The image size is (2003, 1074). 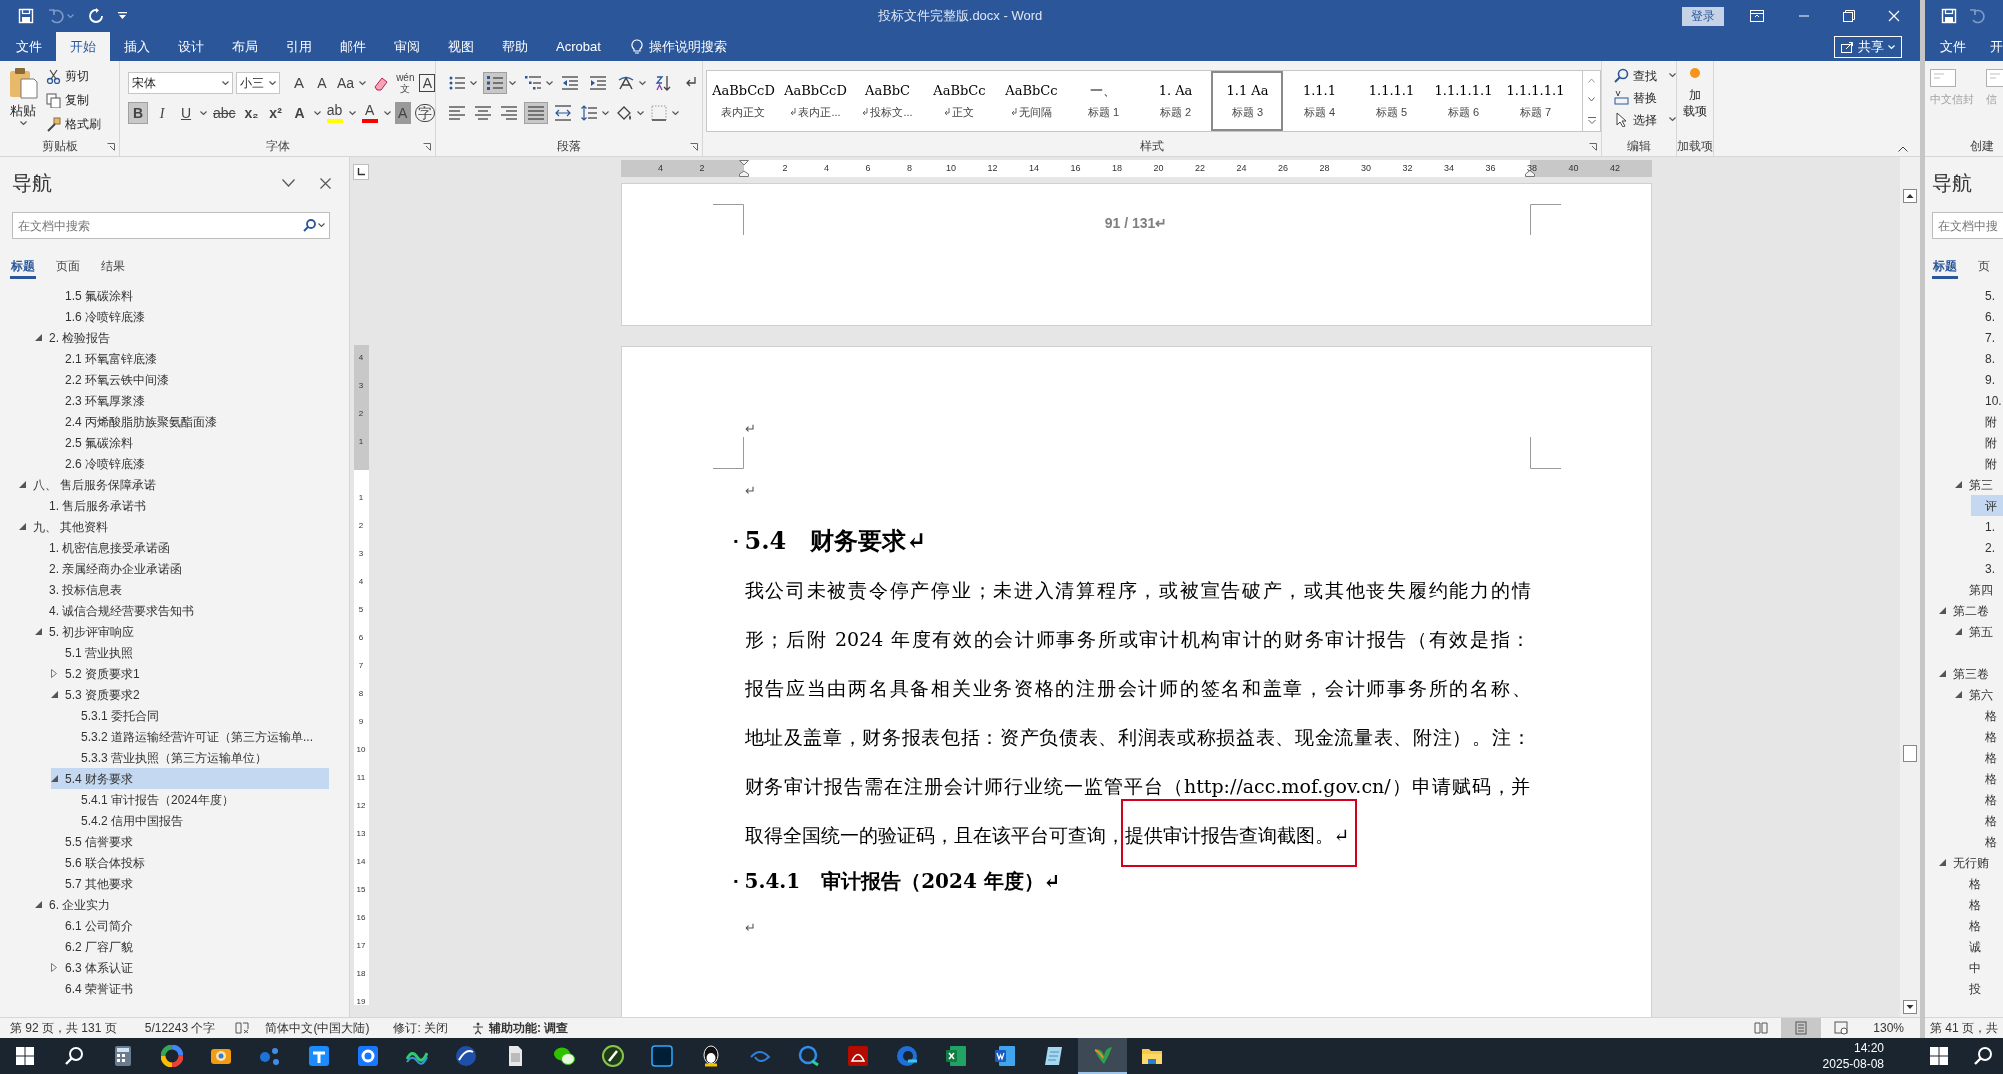 I want to click on nav-heading-item: 6.1 公司简介, so click(x=190, y=925).